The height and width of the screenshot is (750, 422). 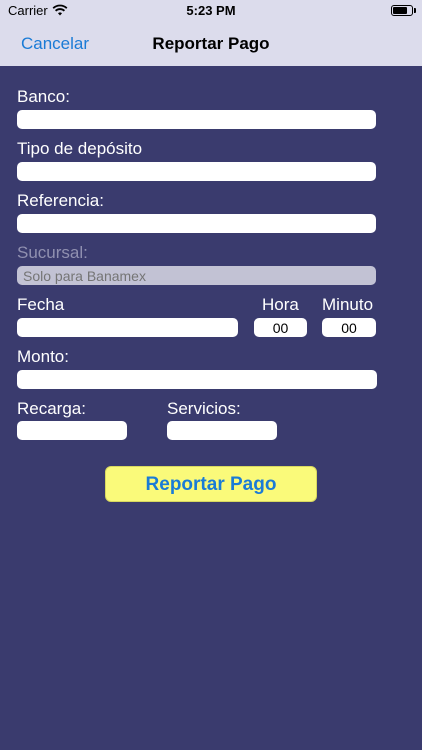 I want to click on sucursal-label: Sucursal:, so click(x=52, y=252).